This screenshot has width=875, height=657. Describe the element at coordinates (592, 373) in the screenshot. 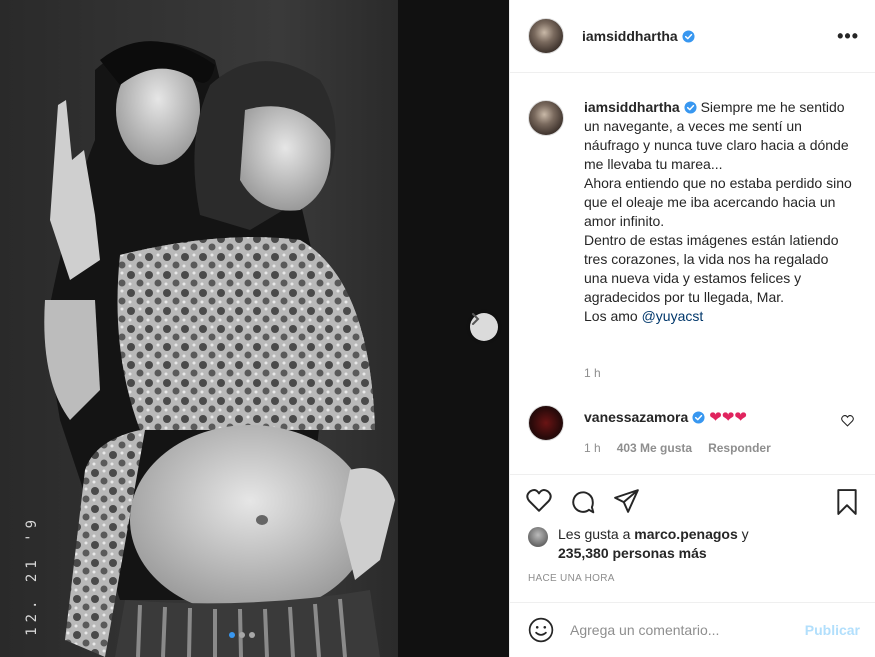

I see `caption-time: 1 h` at that location.